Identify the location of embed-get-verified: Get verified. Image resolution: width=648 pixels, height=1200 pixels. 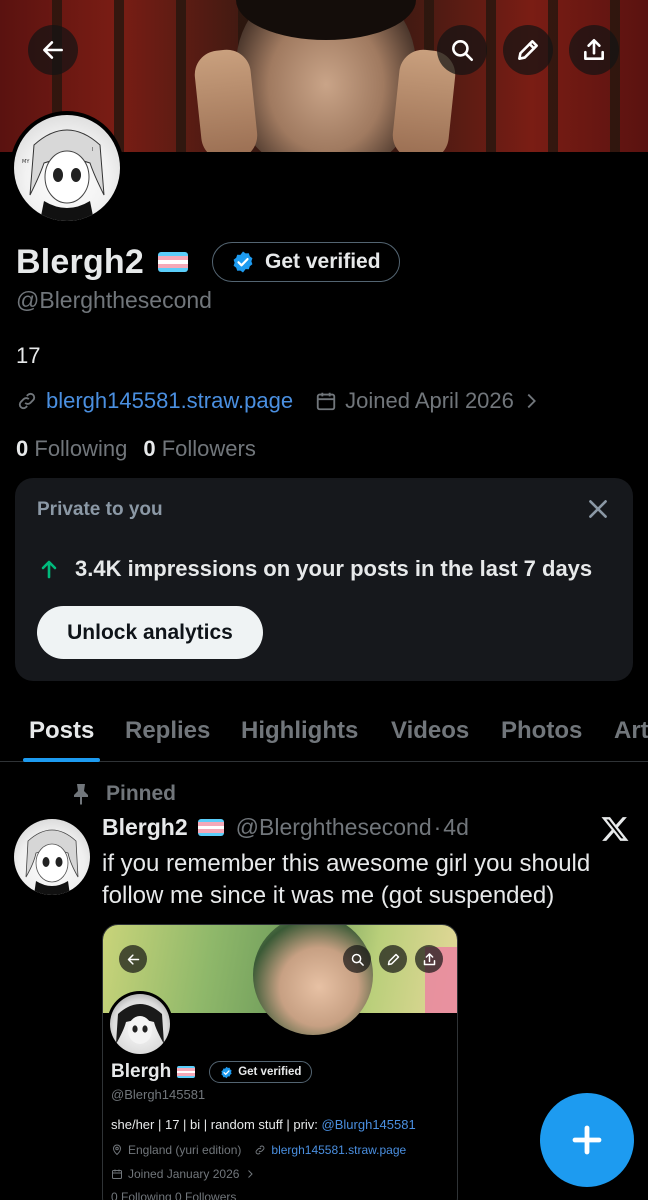
(261, 1072).